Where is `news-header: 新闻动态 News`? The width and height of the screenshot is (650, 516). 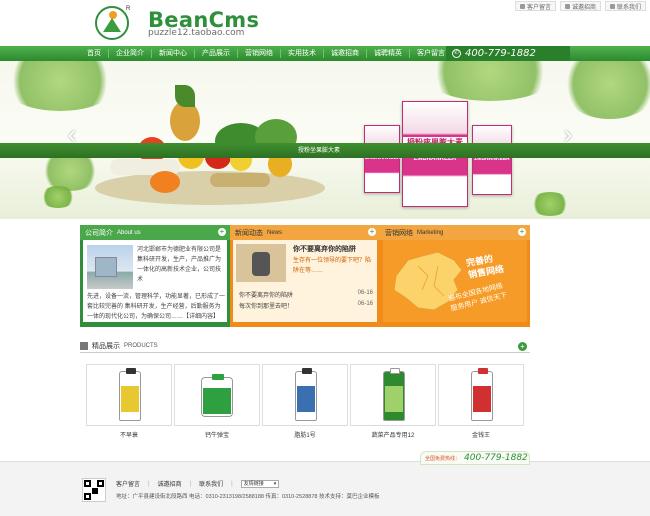
news-header: 新闻动态 News is located at coordinates (305, 232).